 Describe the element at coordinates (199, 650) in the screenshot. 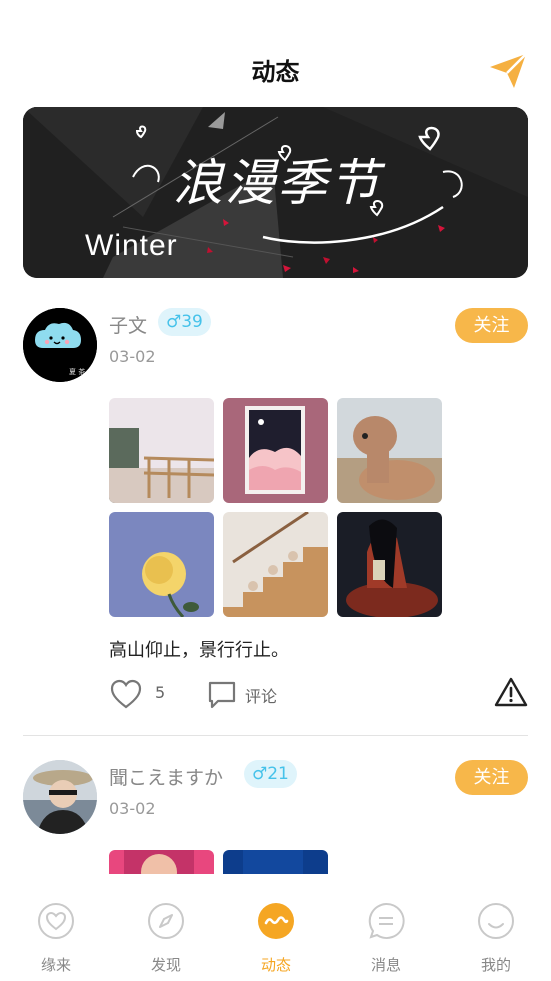

I see `post-text: 高山仰止，景行行止。` at that location.